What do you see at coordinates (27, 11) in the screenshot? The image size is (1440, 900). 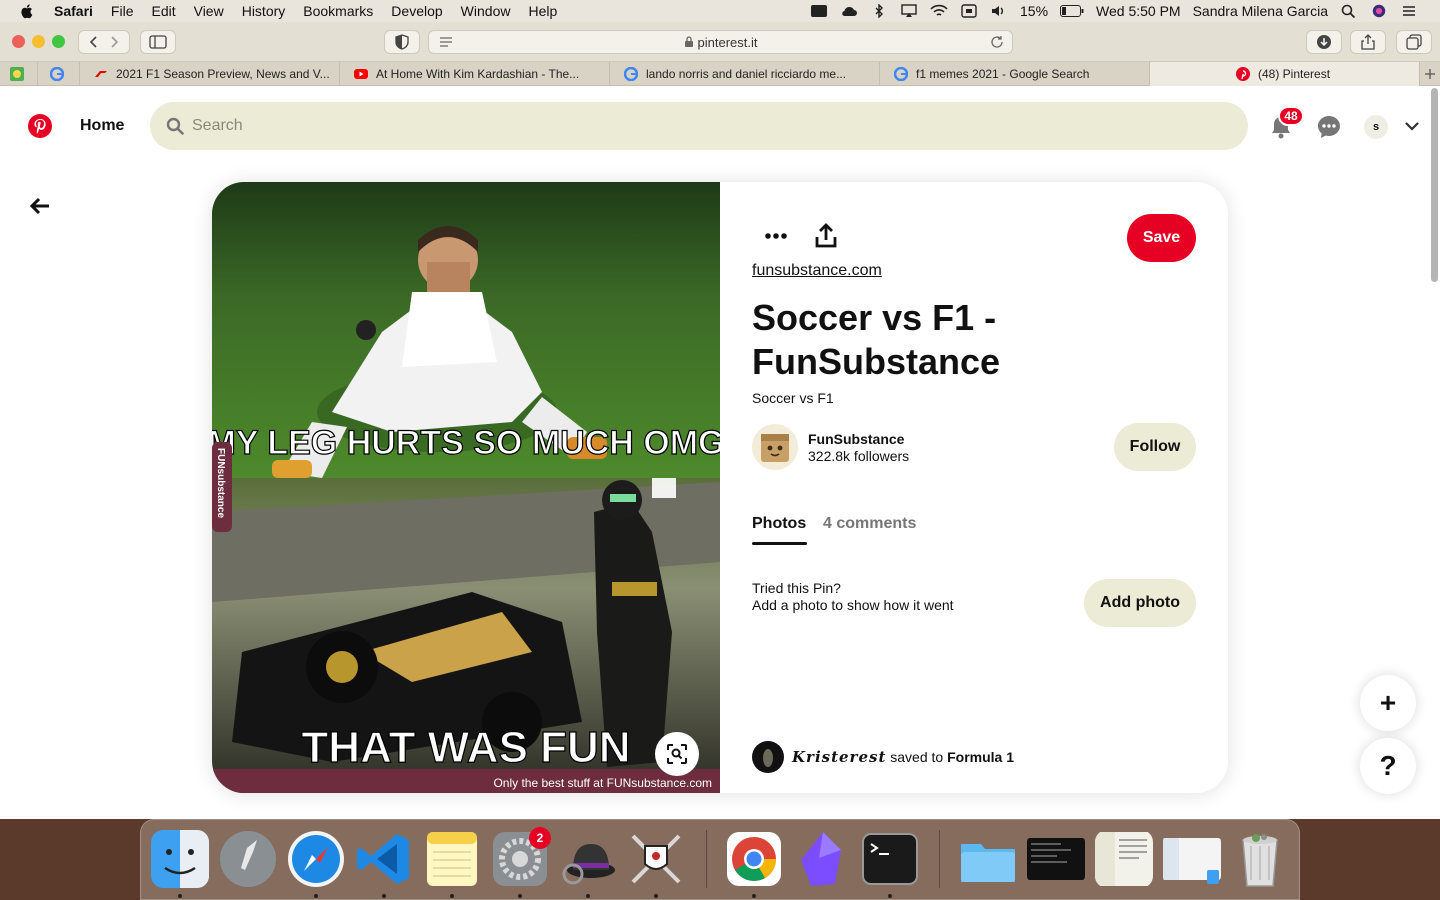 I see `apple-icon` at bounding box center [27, 11].